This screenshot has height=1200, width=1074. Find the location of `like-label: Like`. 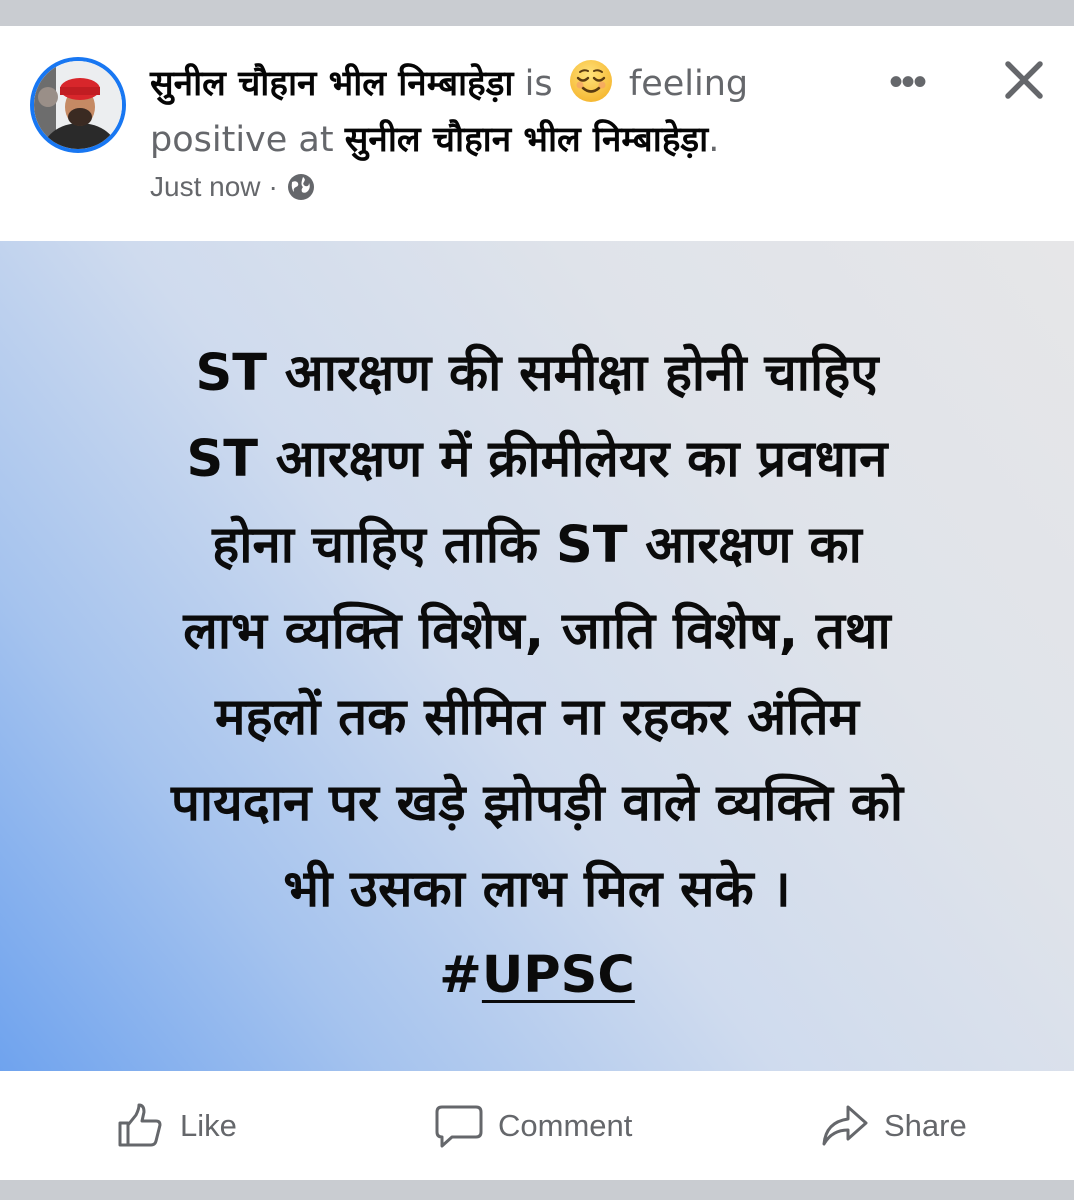

like-label: Like is located at coordinates (208, 1125).